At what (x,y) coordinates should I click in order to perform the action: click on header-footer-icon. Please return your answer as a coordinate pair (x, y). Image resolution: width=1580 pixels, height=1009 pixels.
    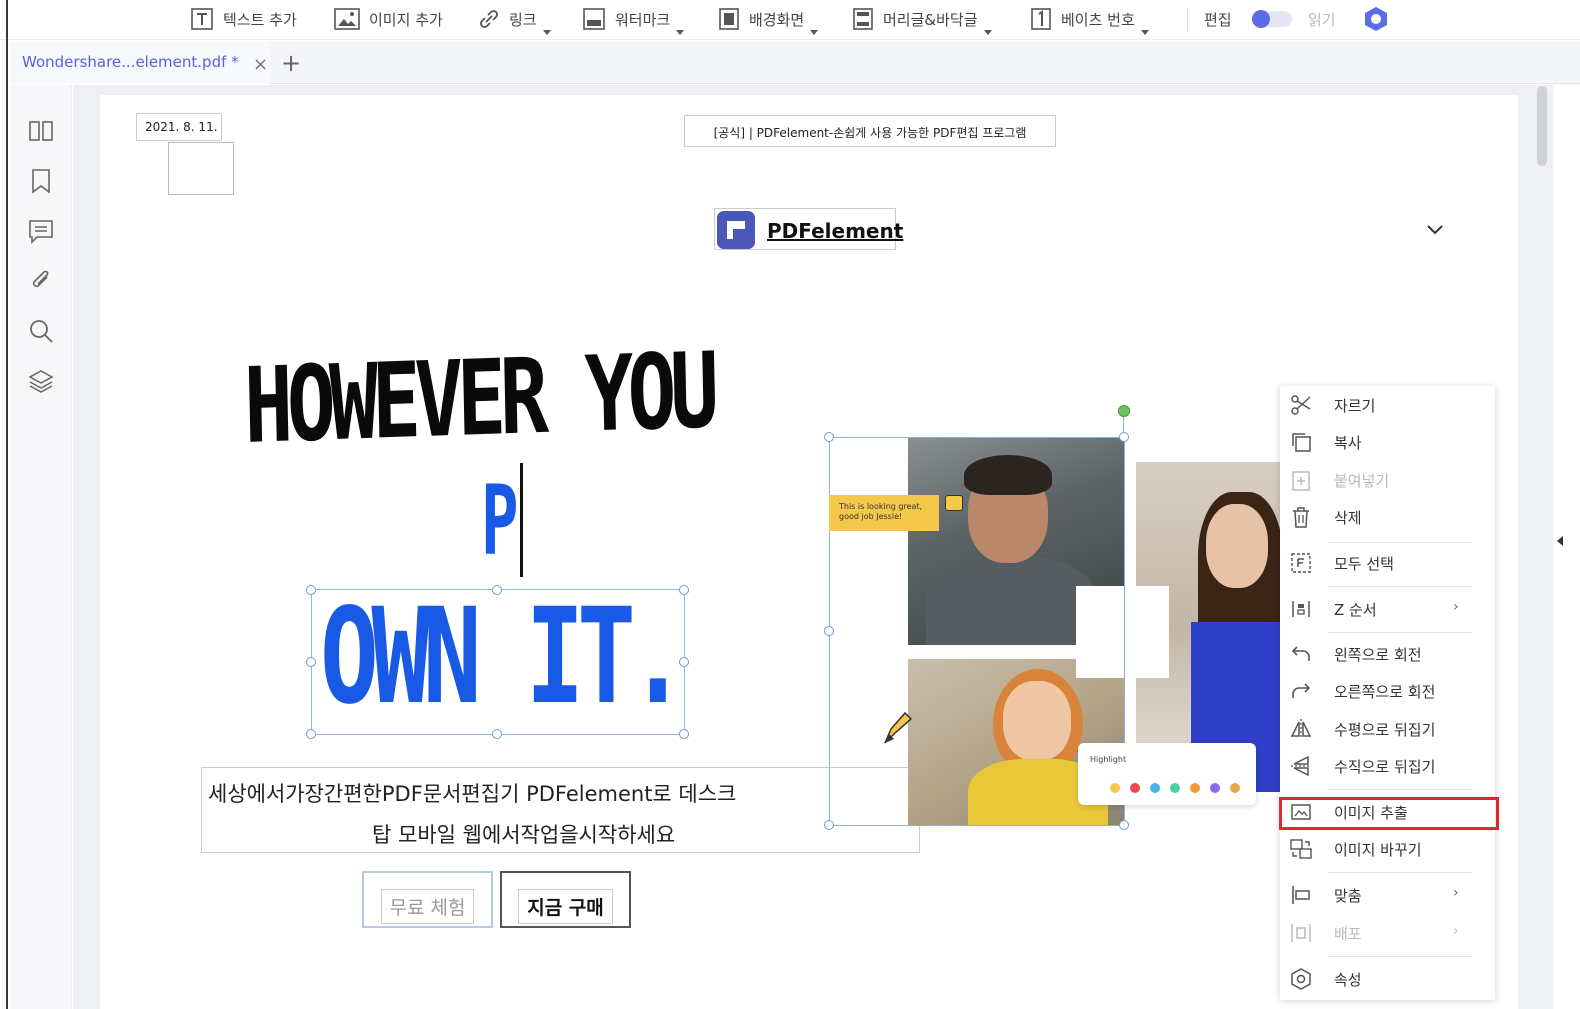
    Looking at the image, I should click on (863, 19).